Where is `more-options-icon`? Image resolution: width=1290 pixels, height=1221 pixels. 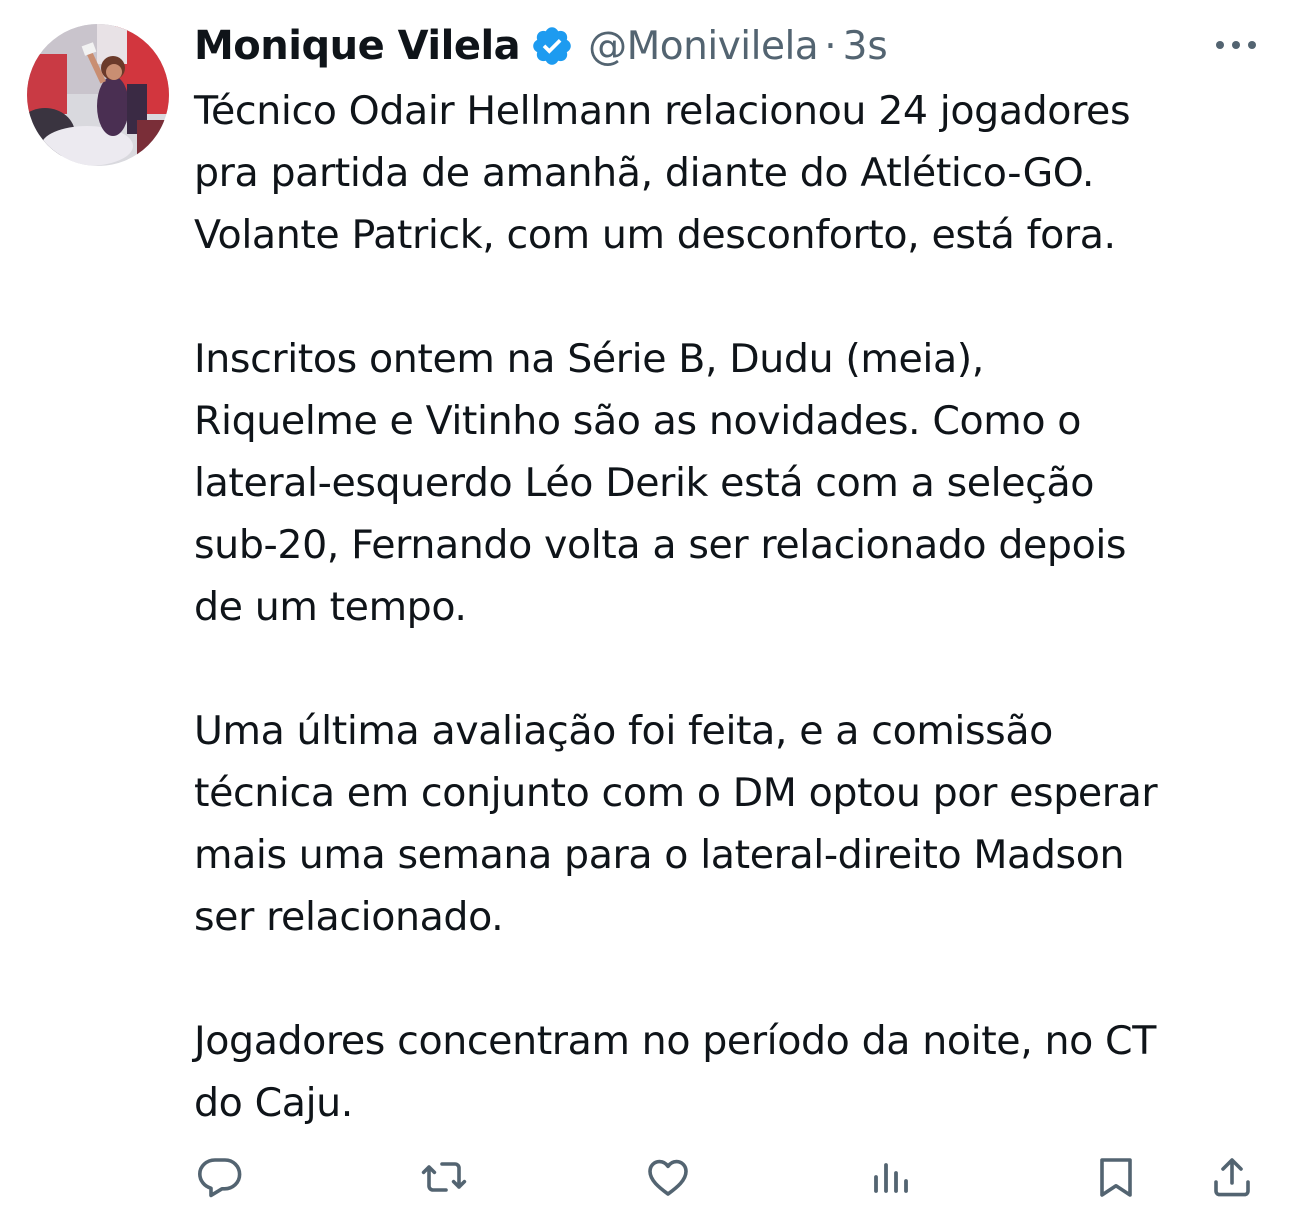
more-options-icon is located at coordinates (1236, 45).